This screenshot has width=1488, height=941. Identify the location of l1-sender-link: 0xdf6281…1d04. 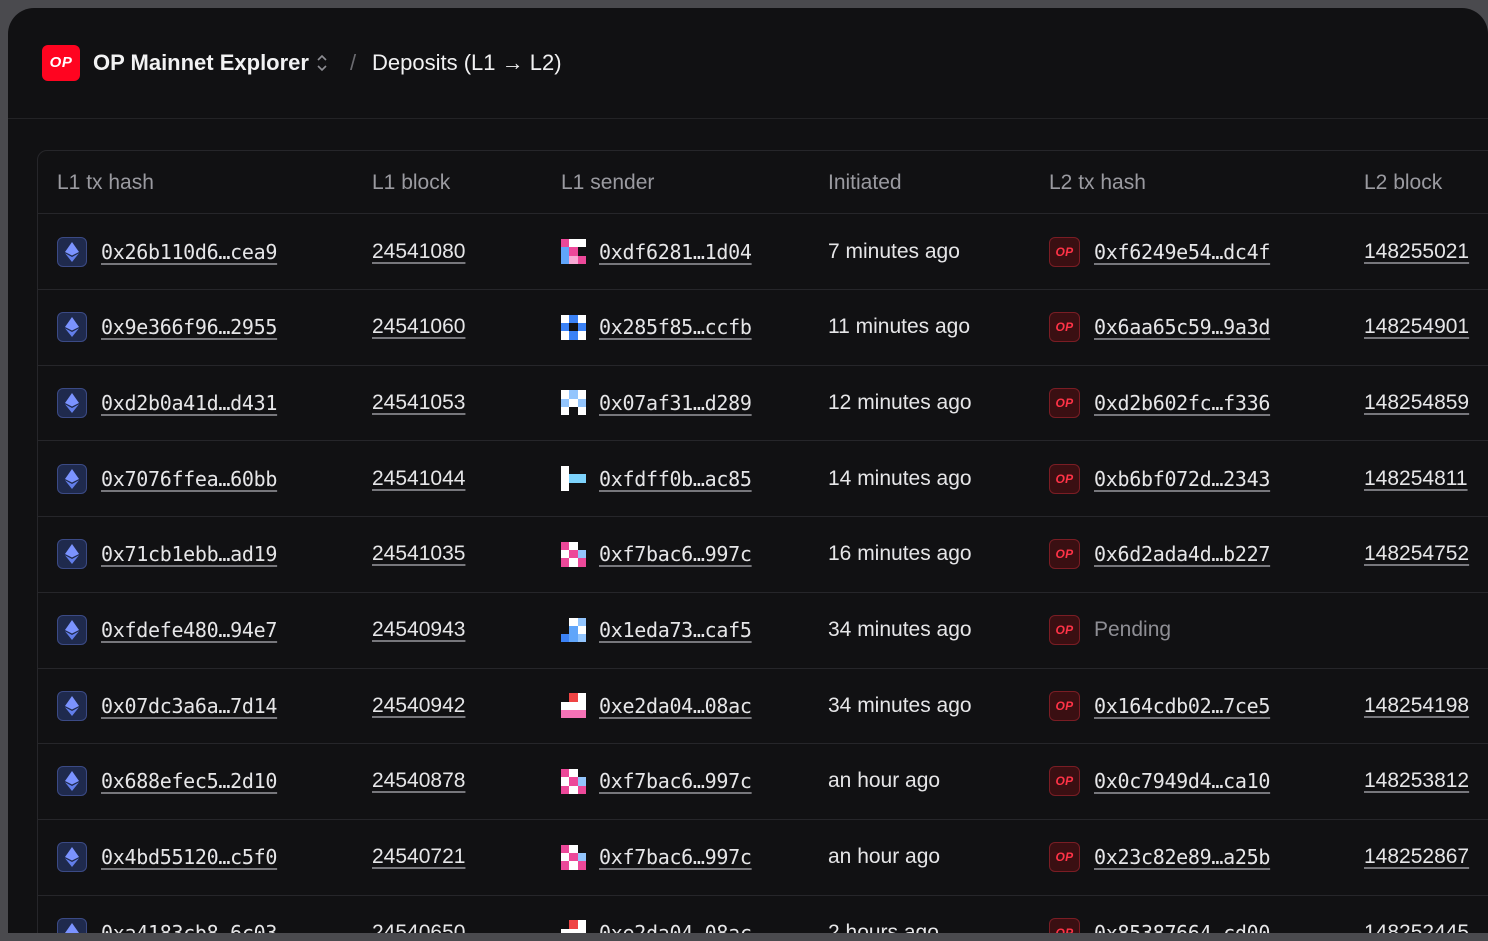
(675, 252).